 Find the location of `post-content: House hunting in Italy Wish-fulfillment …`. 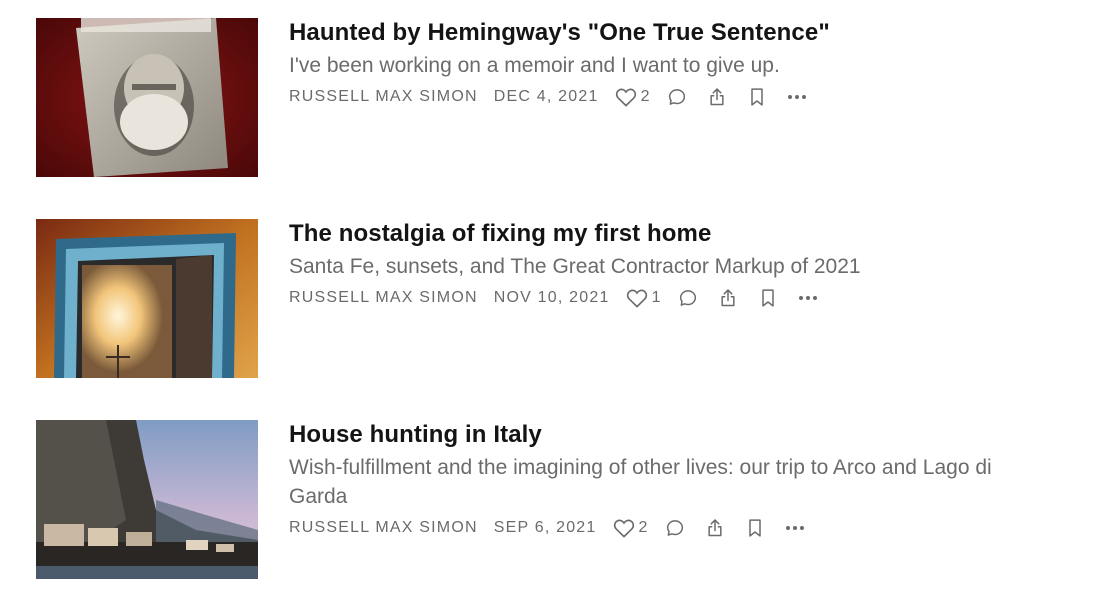

post-content: House hunting in Italy Wish-fulfillment … is located at coordinates (649, 480).